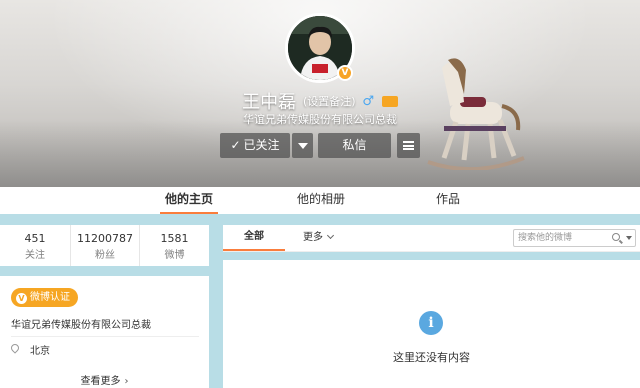 The image size is (640, 388). I want to click on company-text: 华谊兄弟传媒股份有限公司总裁, so click(81, 325).